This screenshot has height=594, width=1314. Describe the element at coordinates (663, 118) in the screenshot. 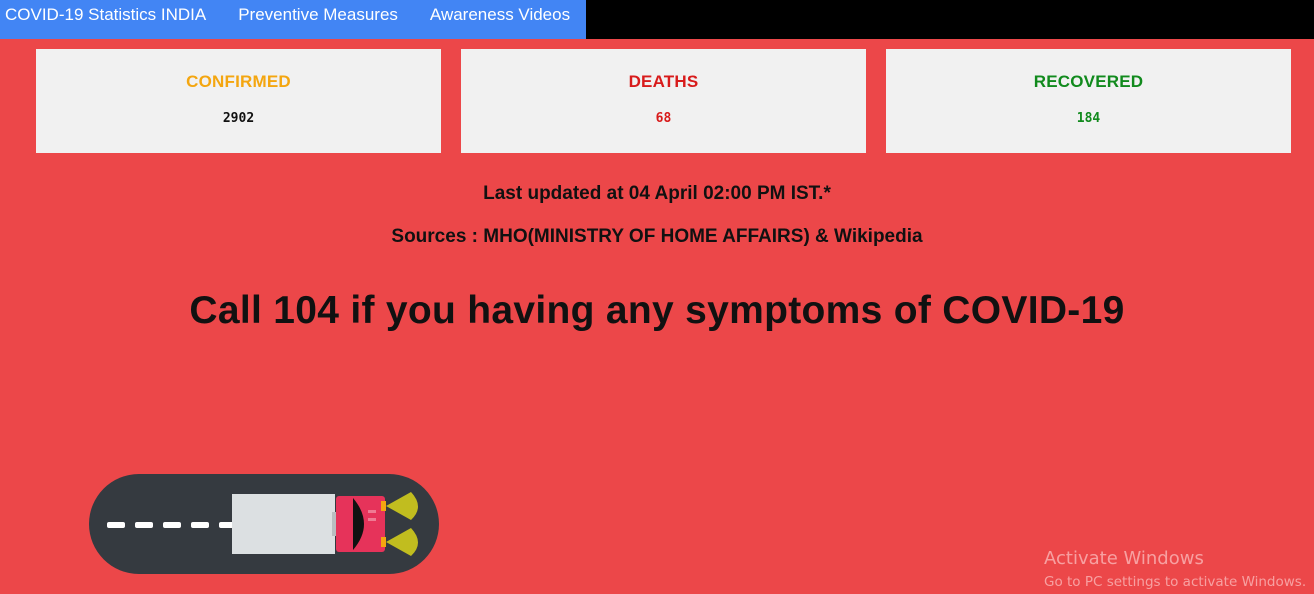

I see `deaths-count: 68` at that location.